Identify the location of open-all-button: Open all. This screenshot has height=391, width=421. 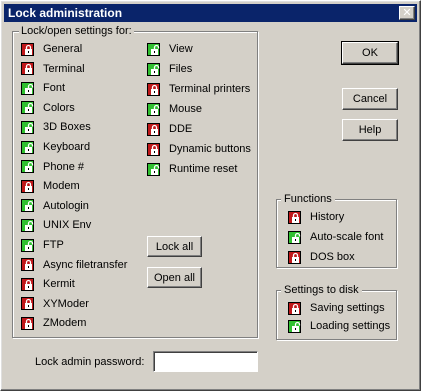
(174, 277).